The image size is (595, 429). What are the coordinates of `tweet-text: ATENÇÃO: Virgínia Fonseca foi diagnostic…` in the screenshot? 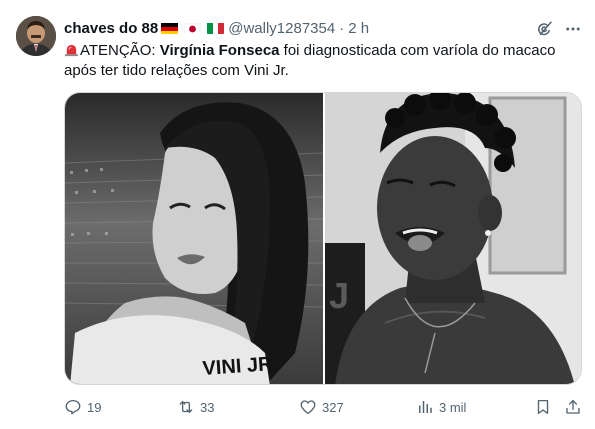 It's located at (319, 61).